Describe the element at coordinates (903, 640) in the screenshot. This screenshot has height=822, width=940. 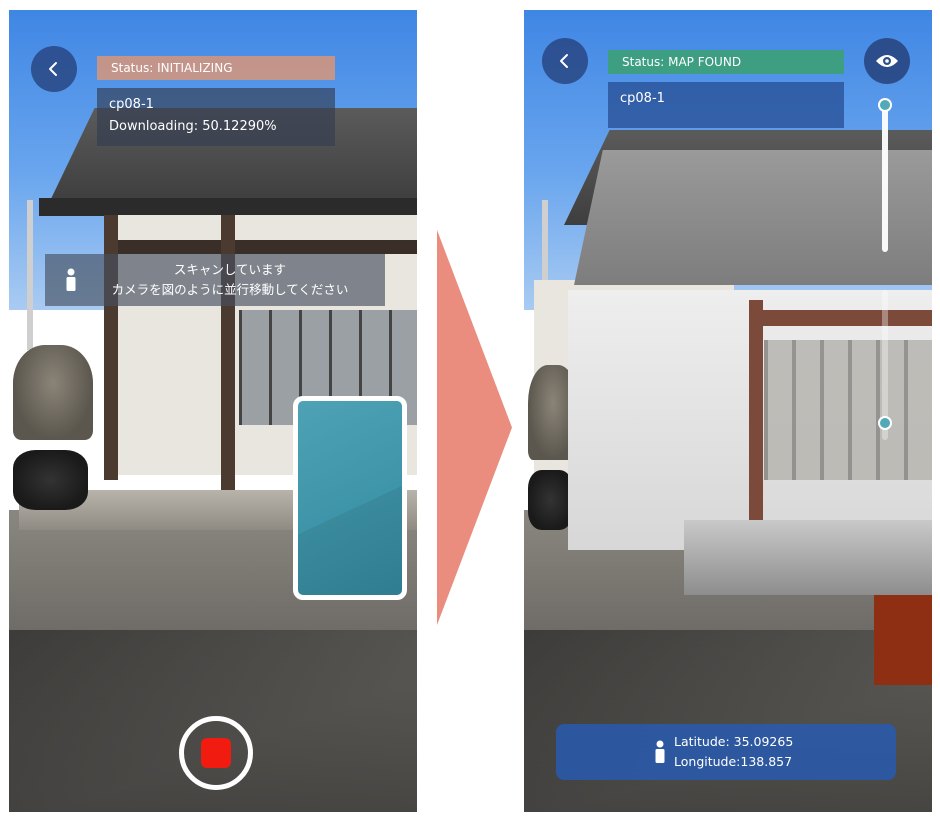
I see `ar-model-red-block` at that location.